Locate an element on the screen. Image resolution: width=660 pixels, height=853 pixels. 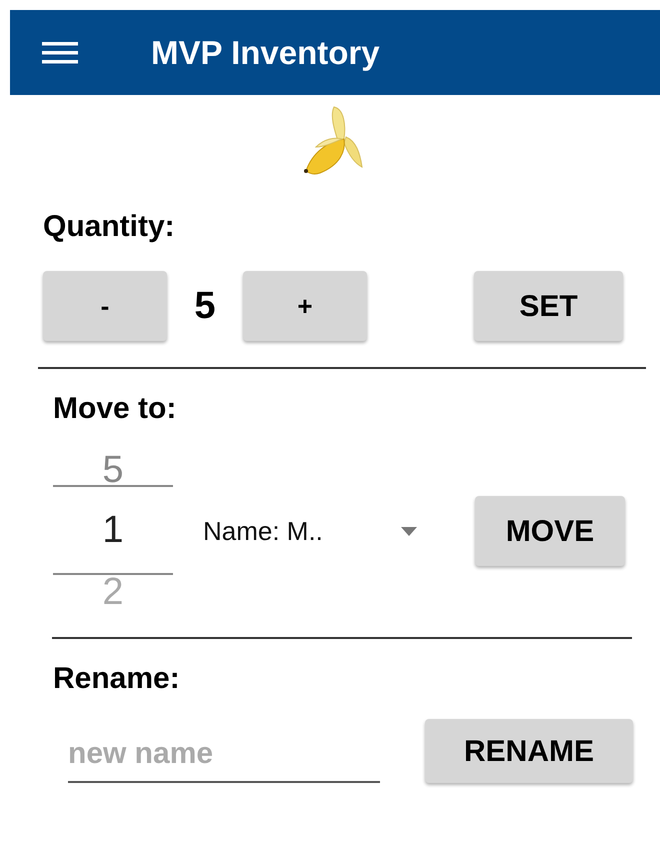
name-field: new name is located at coordinates (224, 755).